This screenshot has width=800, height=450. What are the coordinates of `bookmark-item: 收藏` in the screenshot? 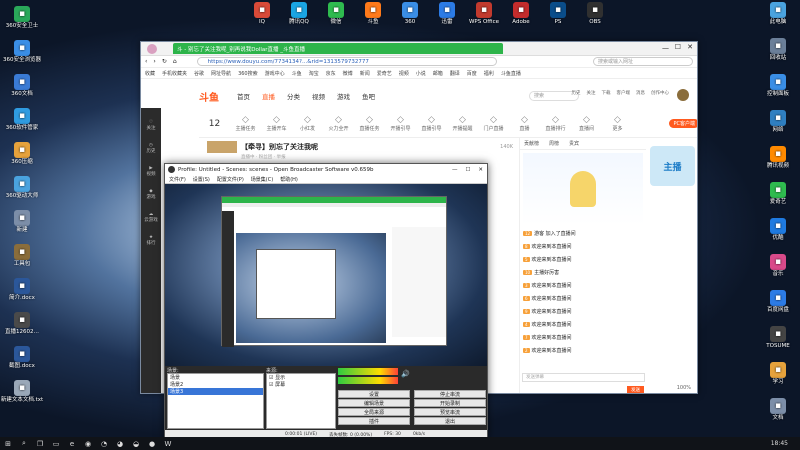 It's located at (150, 73).